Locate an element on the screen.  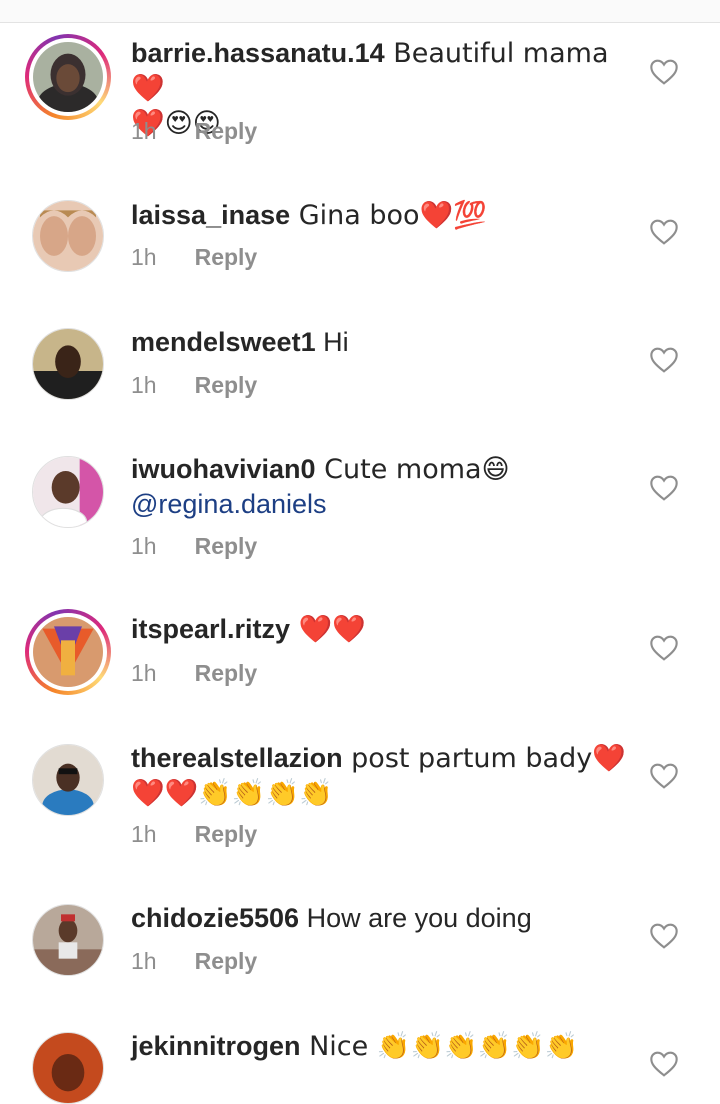
comment-text: laissa_inase Gina boo❤️💯 is located at coordinates (381, 215).